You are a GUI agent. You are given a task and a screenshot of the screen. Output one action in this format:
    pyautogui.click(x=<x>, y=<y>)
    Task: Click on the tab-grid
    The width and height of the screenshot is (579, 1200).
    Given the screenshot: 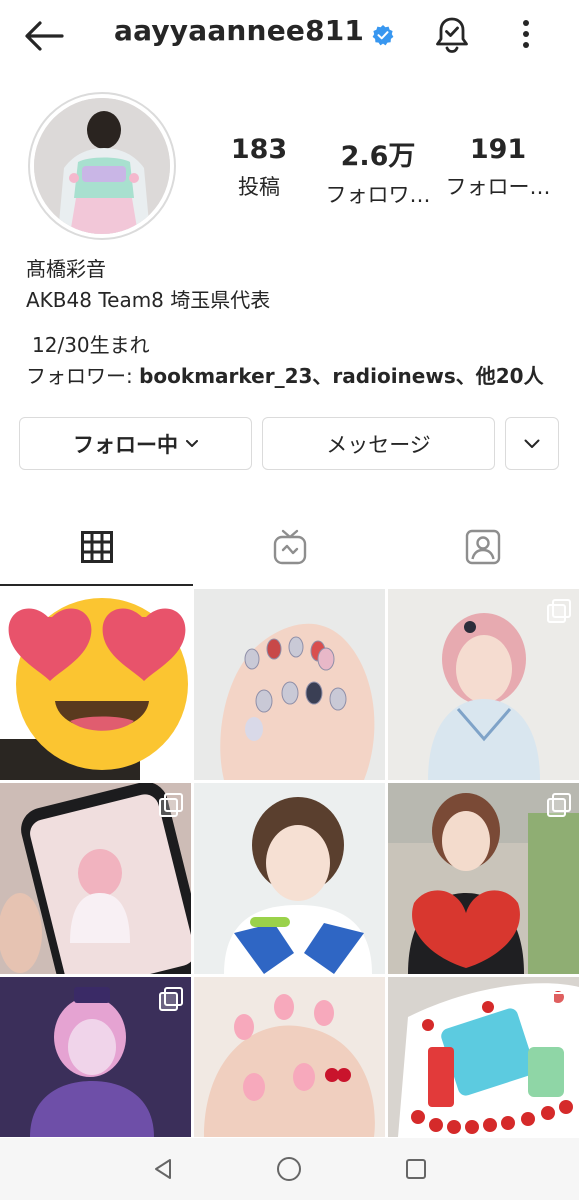 What is the action you would take?
    pyautogui.click(x=96, y=549)
    